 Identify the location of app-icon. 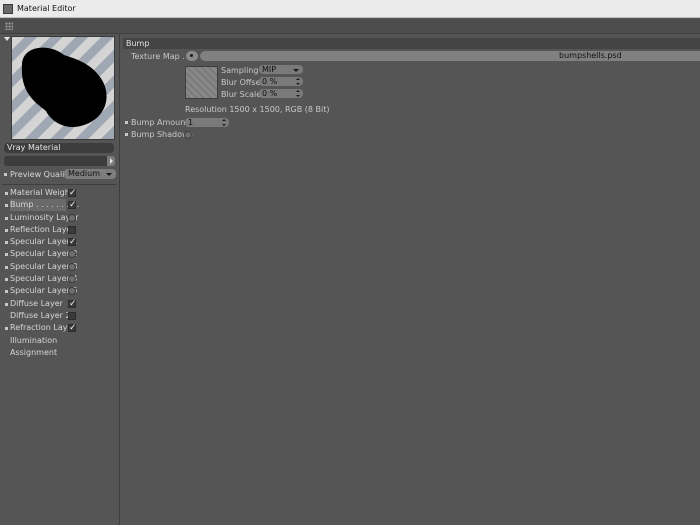
(8, 9).